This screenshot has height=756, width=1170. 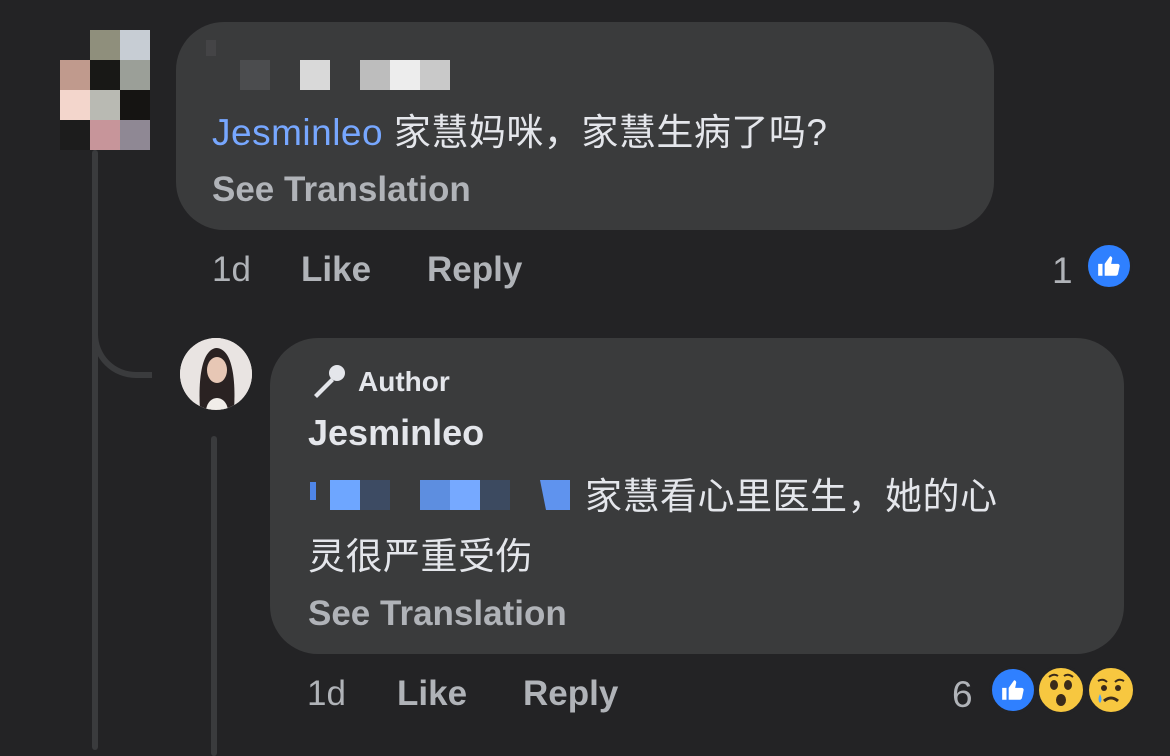 I want to click on author-avatar, so click(x=216, y=374).